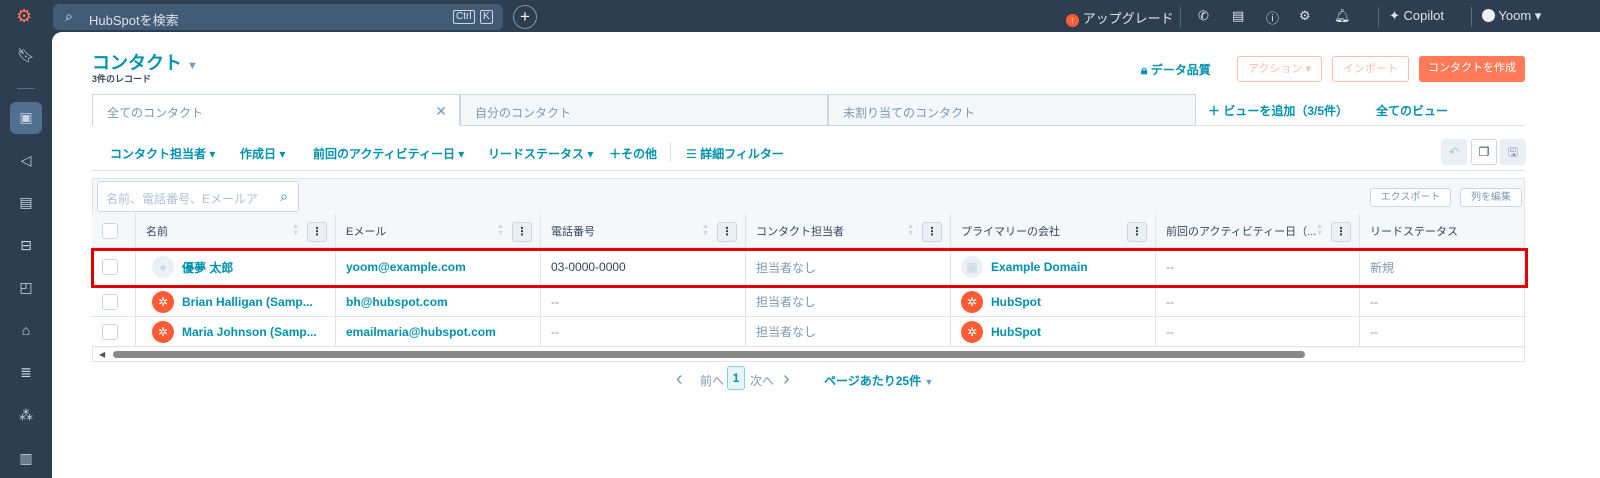 Image resolution: width=1600 pixels, height=478 pixels. I want to click on more-filters-button: ＋その他, so click(633, 153).